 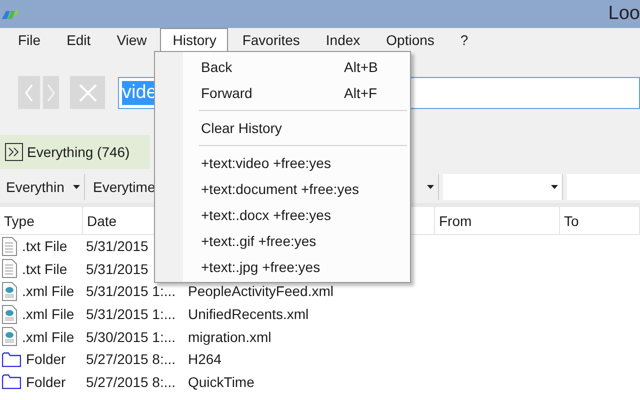 What do you see at coordinates (221, 382) in the screenshot?
I see `table-cell: QuickTime` at bounding box center [221, 382].